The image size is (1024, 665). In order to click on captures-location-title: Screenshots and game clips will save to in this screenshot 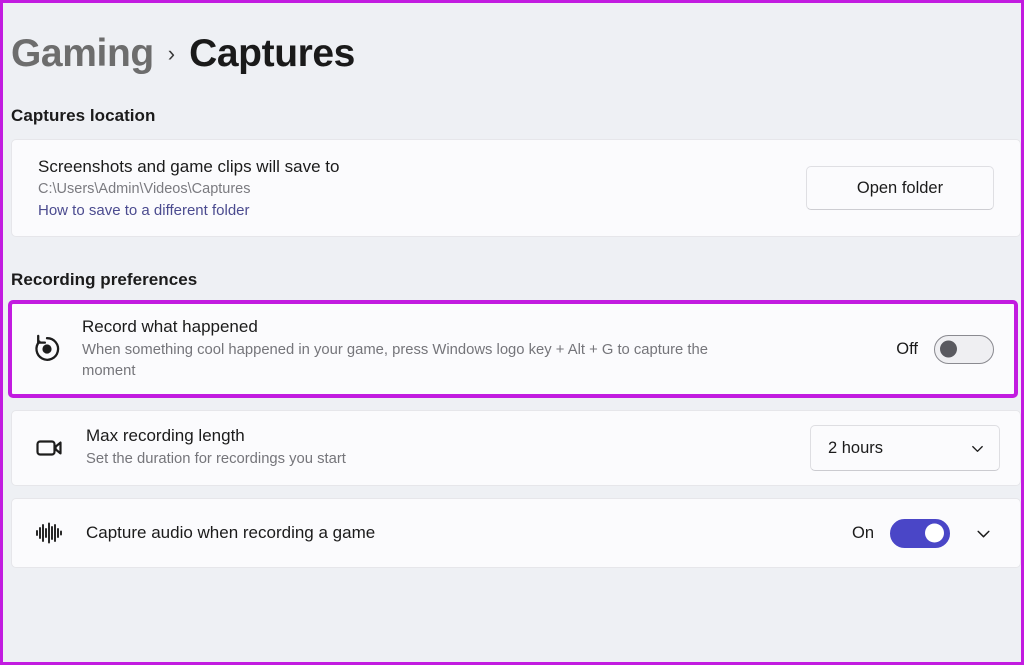, I will do `click(189, 166)`.